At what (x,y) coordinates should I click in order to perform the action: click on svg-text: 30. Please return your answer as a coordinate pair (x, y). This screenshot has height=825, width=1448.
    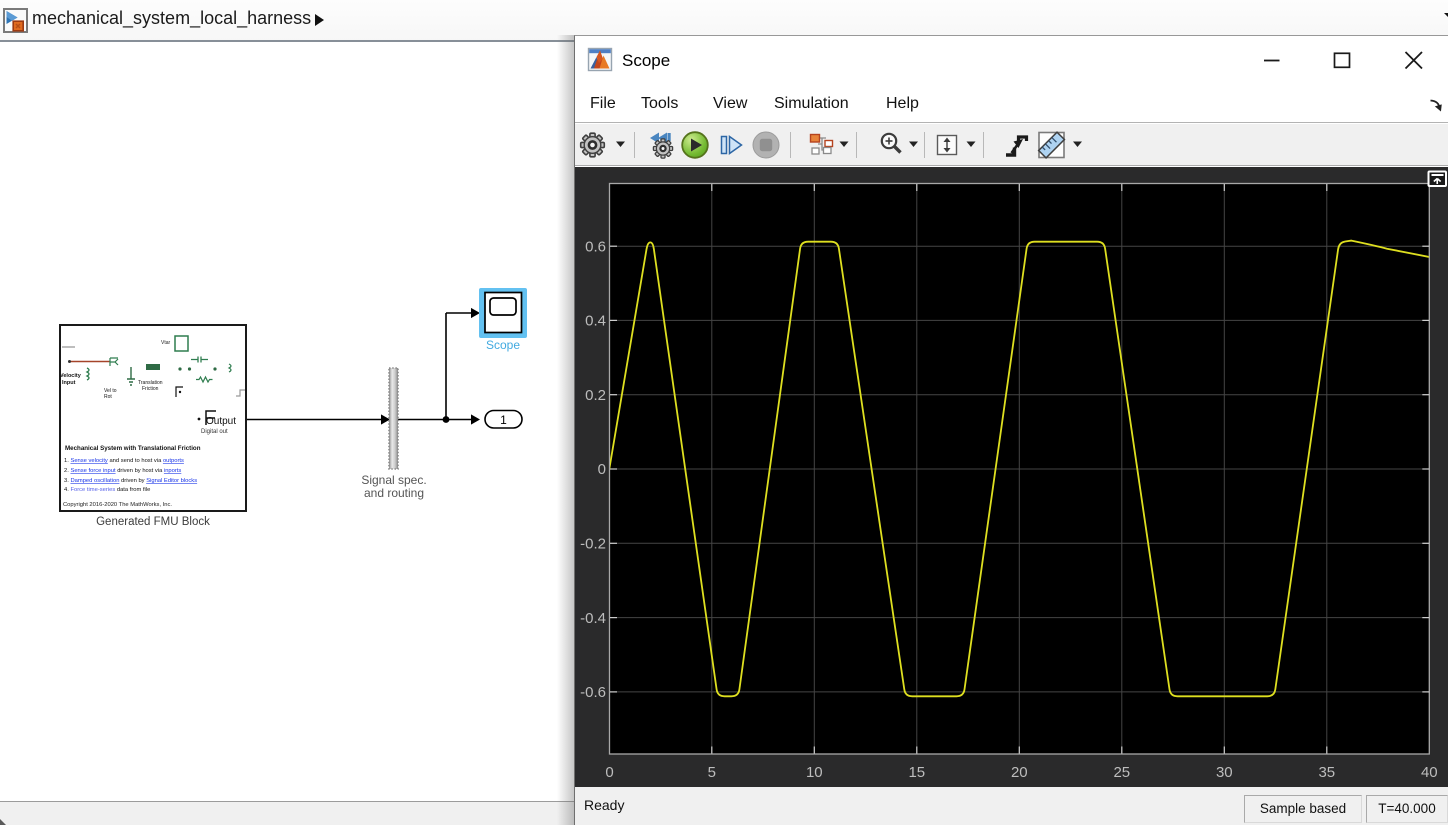
    Looking at the image, I should click on (1224, 772).